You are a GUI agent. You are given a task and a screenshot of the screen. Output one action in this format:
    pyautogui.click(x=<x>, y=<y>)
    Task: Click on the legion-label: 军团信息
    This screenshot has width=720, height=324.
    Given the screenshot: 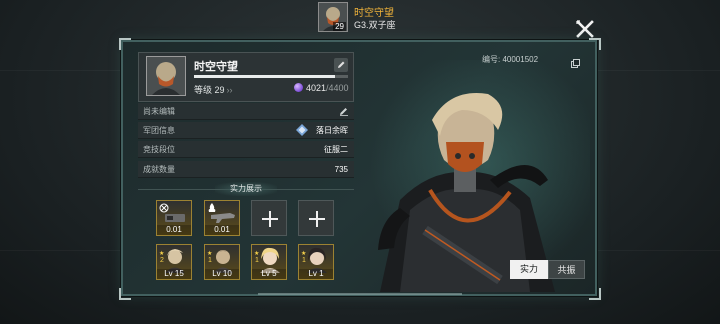 What is the action you would take?
    pyautogui.click(x=159, y=130)
    